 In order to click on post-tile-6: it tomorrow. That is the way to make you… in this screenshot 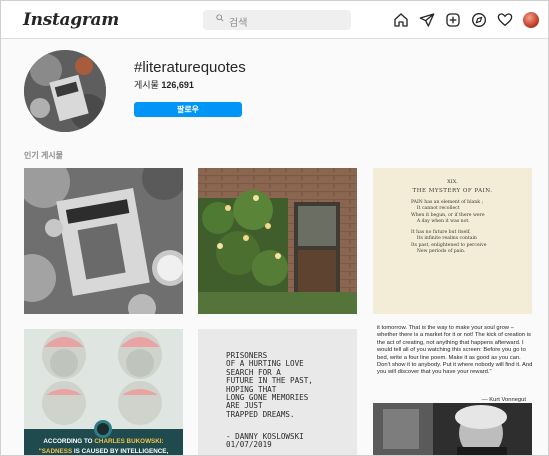, I will do `click(452, 388)`.